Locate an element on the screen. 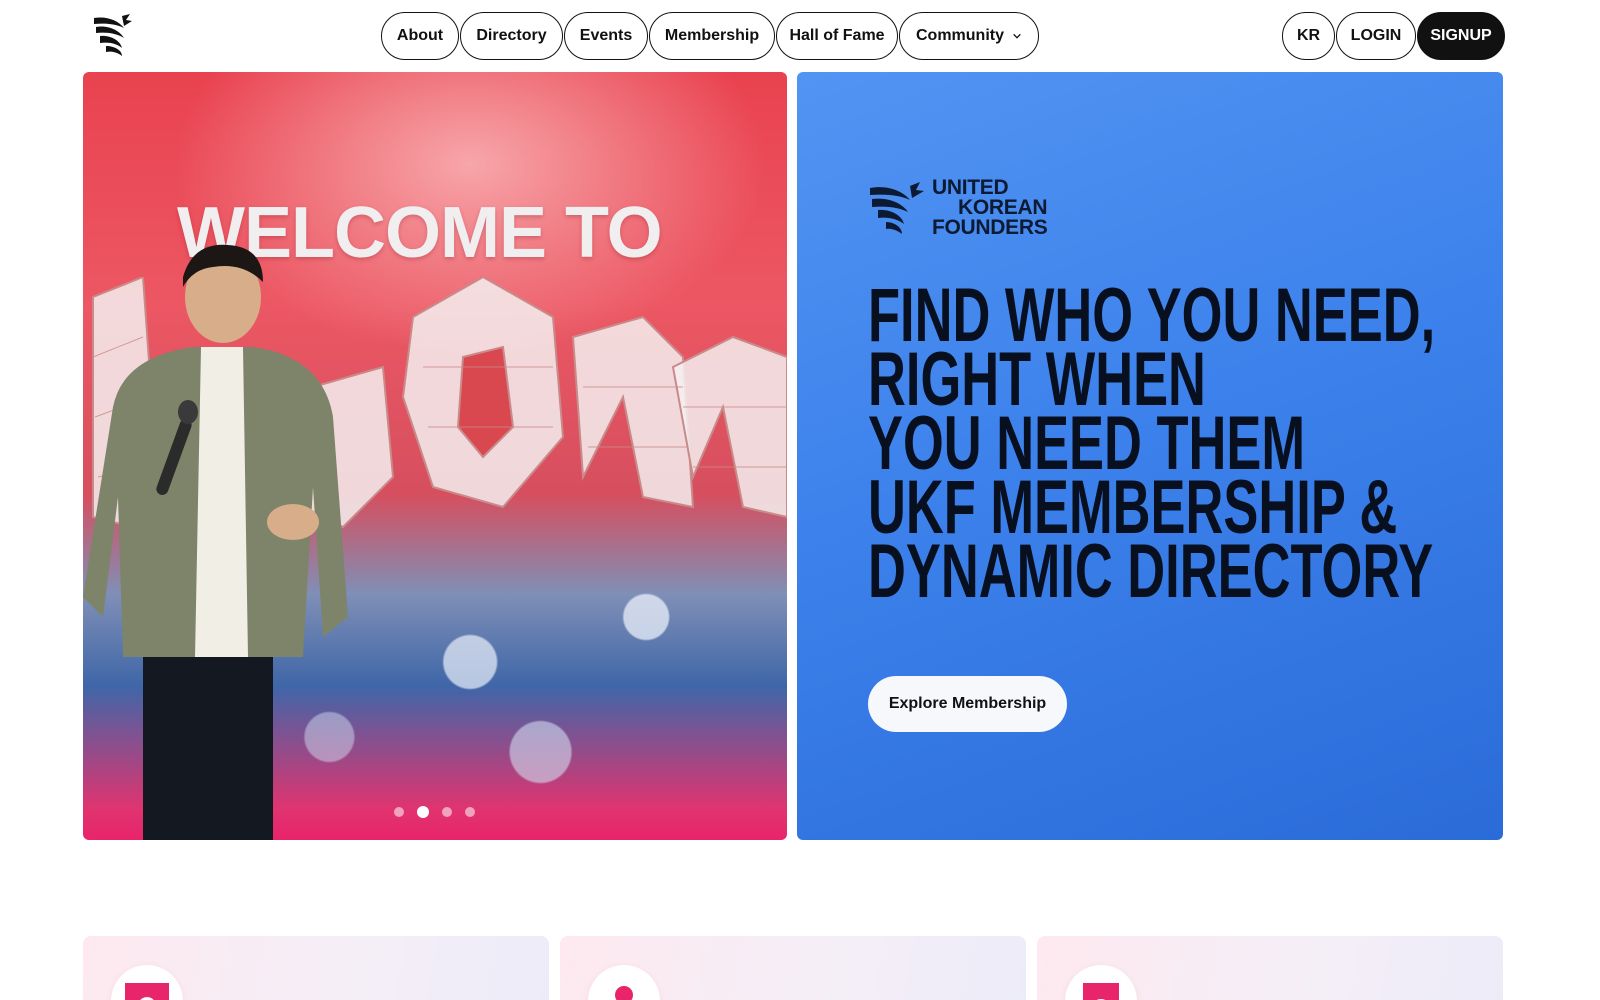 The image size is (1600, 1000). nav-membership-label: Membership is located at coordinates (712, 35).